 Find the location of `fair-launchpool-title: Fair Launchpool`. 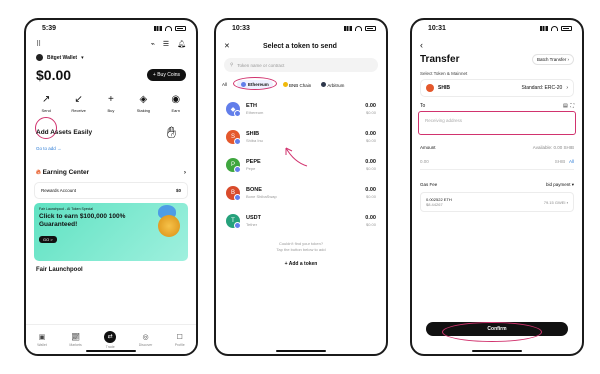

fair-launchpool-title: Fair Launchpool is located at coordinates (59, 270).